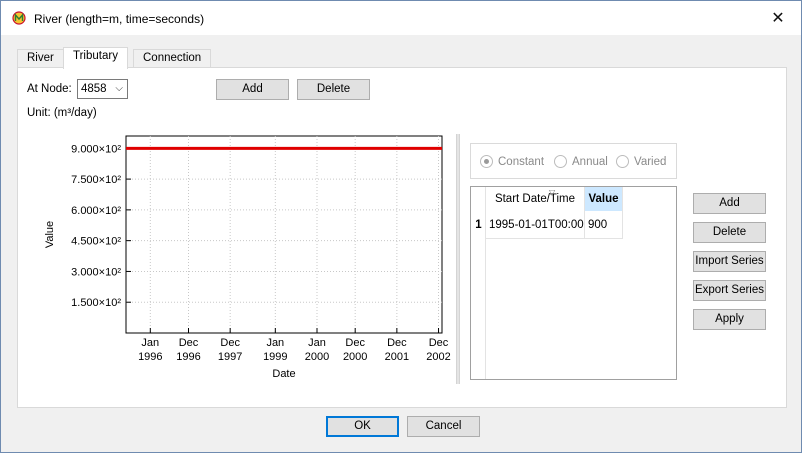  Describe the element at coordinates (590, 161) in the screenshot. I see `radio-annual-label: Annual` at that location.